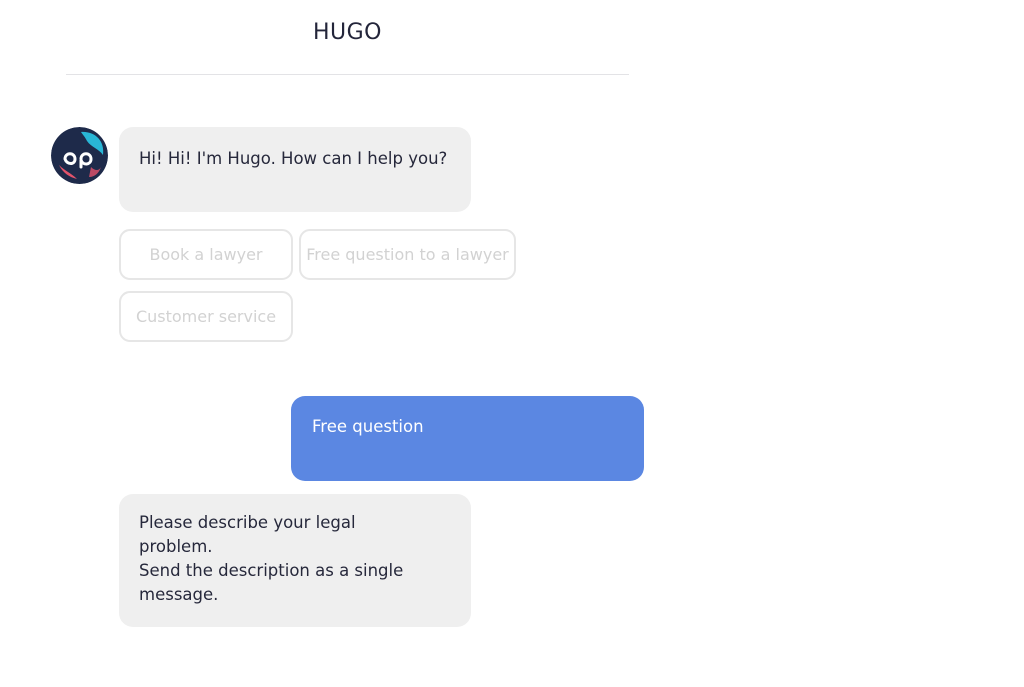 The width and height of the screenshot is (1024, 687). I want to click on quick-reply-free-question: Free question to a lawyer, so click(407, 254).